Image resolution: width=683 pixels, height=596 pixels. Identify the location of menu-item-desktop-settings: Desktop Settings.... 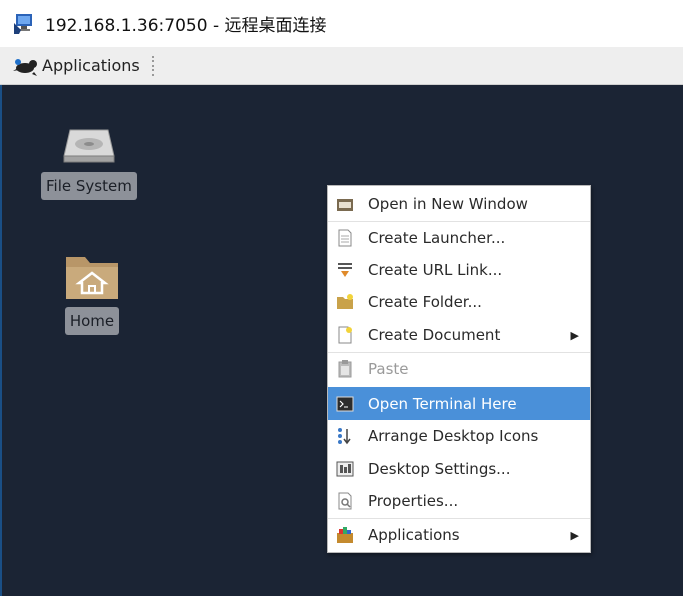
(459, 469).